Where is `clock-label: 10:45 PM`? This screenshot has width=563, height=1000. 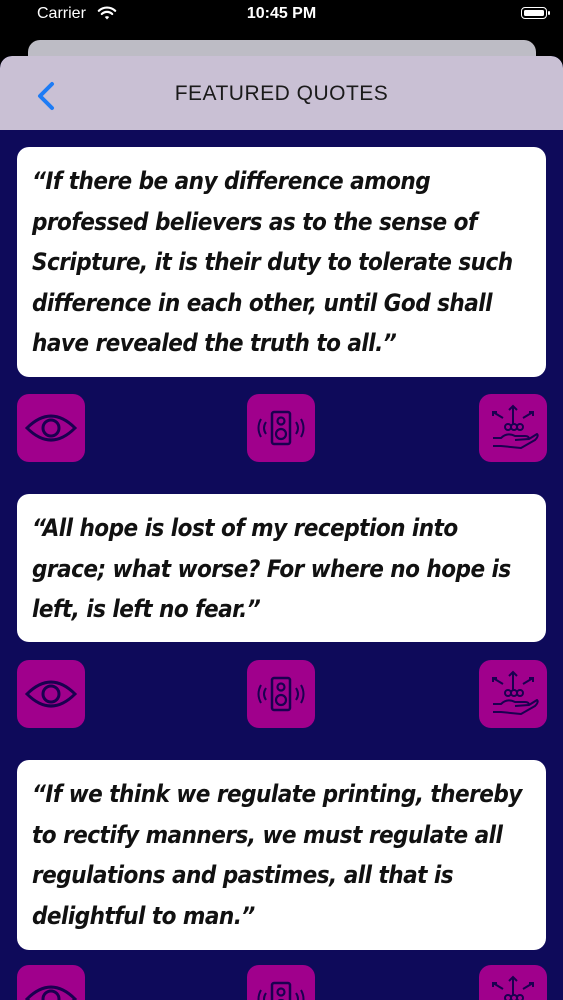
clock-label: 10:45 PM is located at coordinates (281, 13).